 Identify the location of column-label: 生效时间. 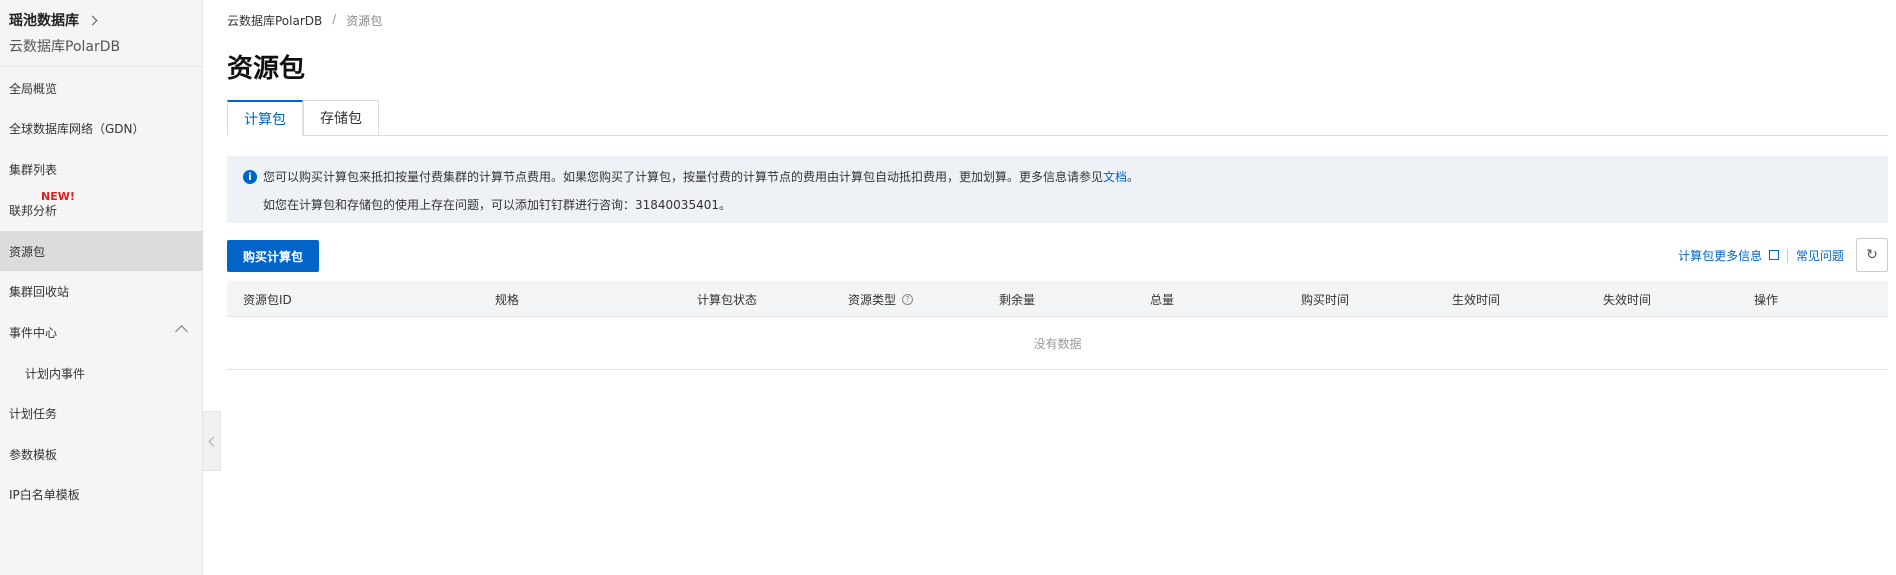
(1476, 299).